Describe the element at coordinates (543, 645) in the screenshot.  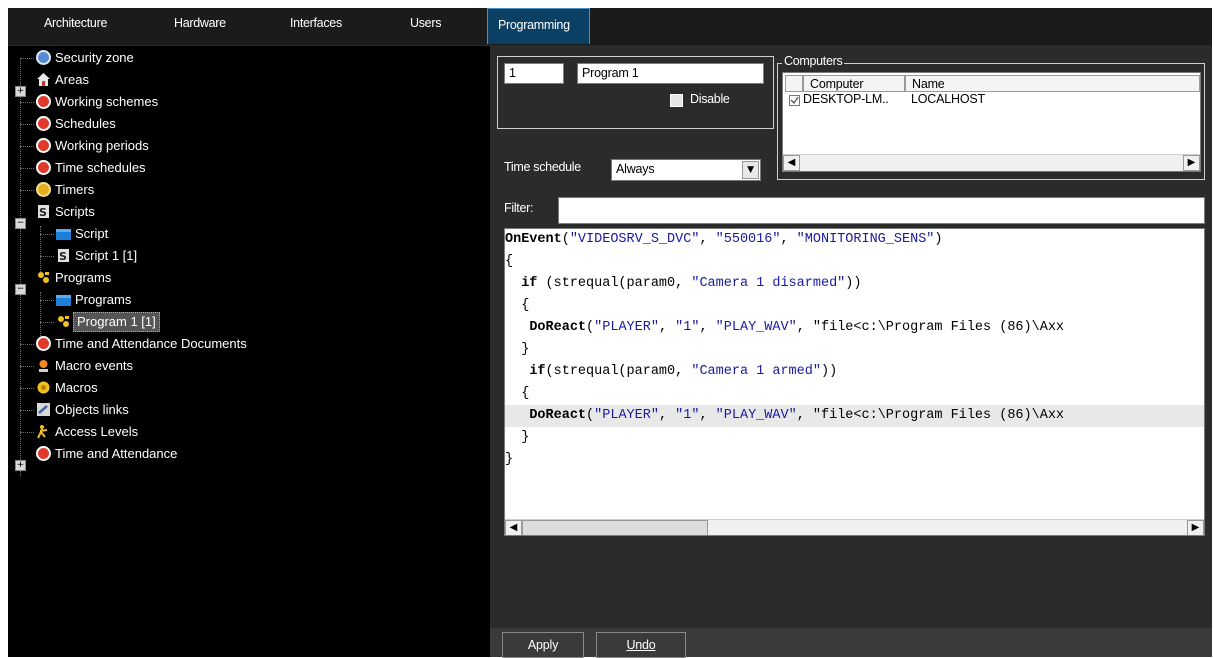
I see `apply-button: Apply` at that location.